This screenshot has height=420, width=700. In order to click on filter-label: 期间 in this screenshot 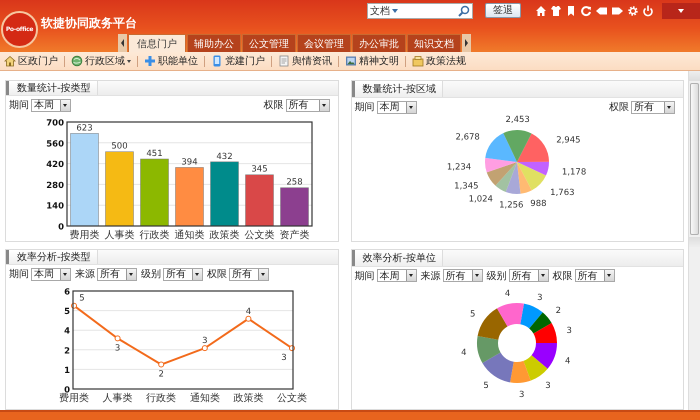, I will do `click(19, 105)`.